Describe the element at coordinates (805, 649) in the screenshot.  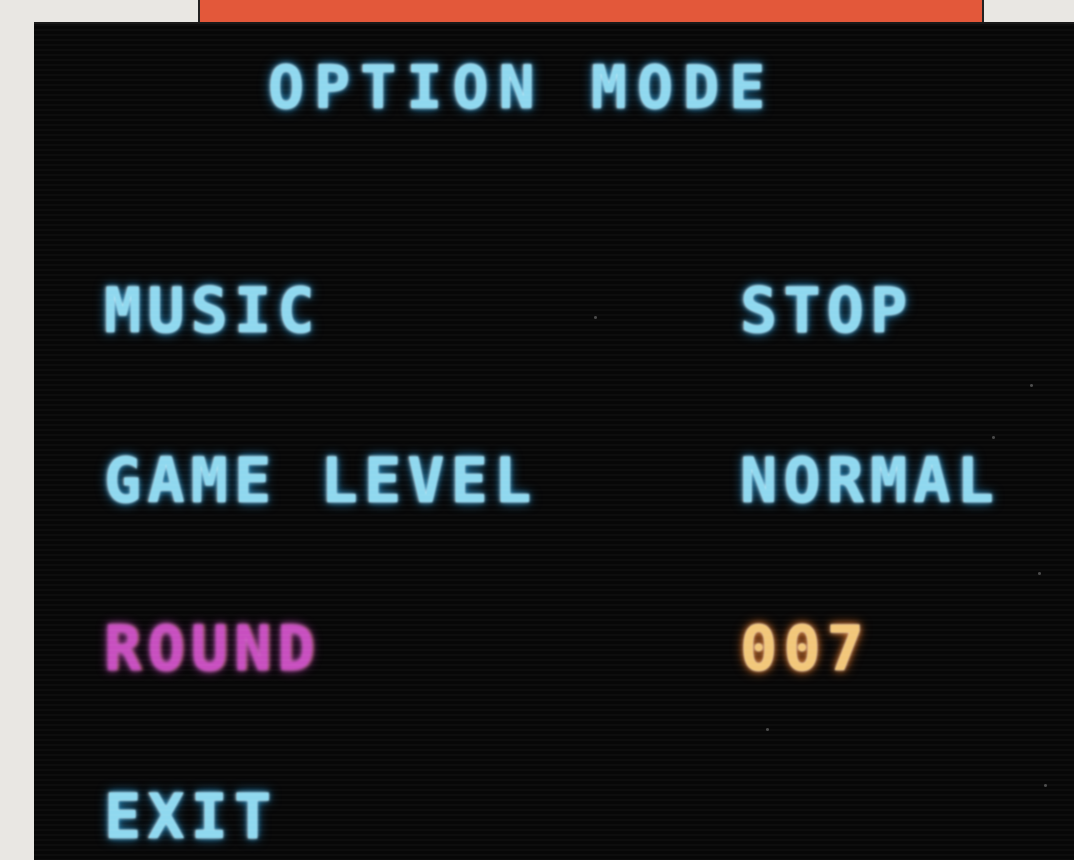
I see `round-value: 007` at that location.